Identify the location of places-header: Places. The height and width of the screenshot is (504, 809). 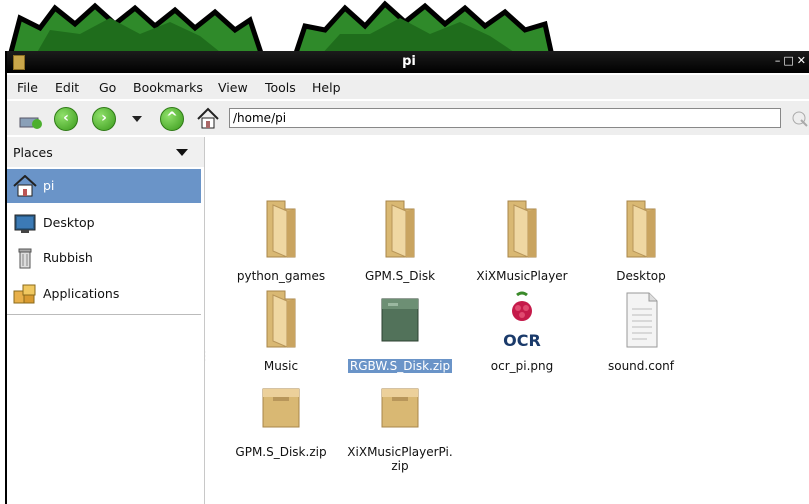
(105, 152).